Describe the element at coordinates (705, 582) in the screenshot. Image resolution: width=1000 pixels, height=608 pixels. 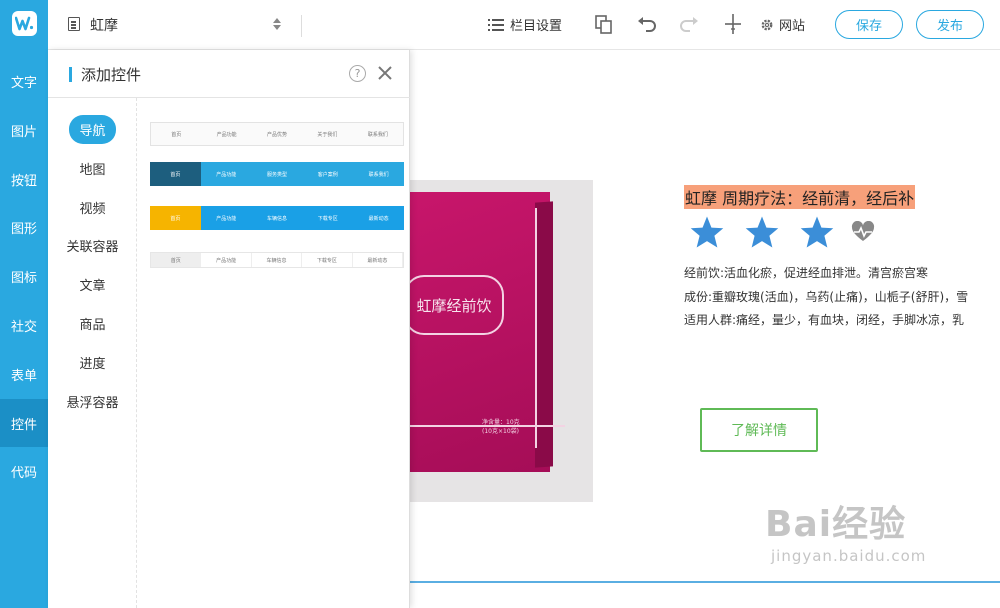
I see `section-baseline` at that location.